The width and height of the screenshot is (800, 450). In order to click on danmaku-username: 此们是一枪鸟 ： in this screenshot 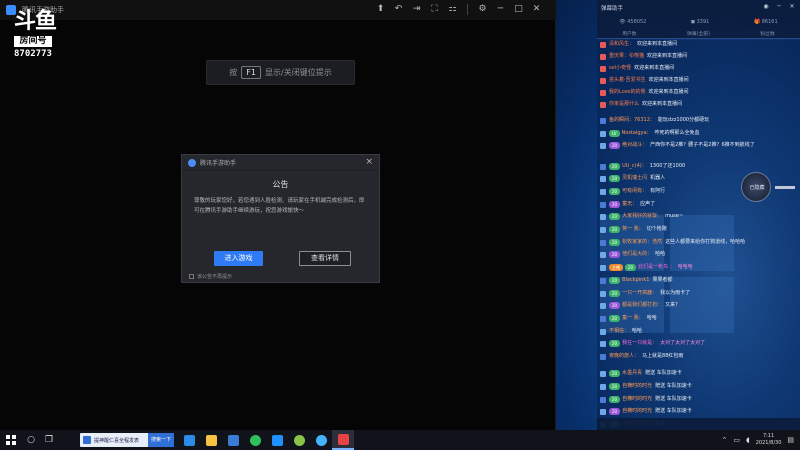, I will do `click(656, 267)`.